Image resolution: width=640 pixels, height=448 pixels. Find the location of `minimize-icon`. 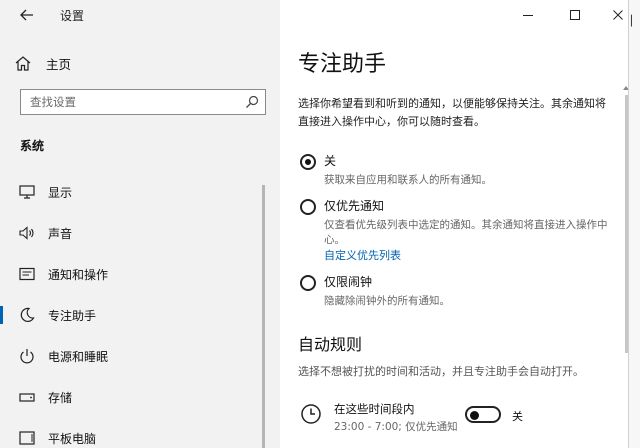

minimize-icon is located at coordinates (528, 15).